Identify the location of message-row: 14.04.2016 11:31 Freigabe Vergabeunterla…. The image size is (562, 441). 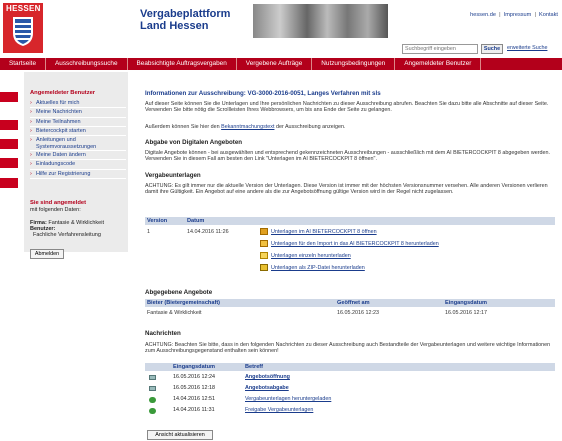
(350, 410).